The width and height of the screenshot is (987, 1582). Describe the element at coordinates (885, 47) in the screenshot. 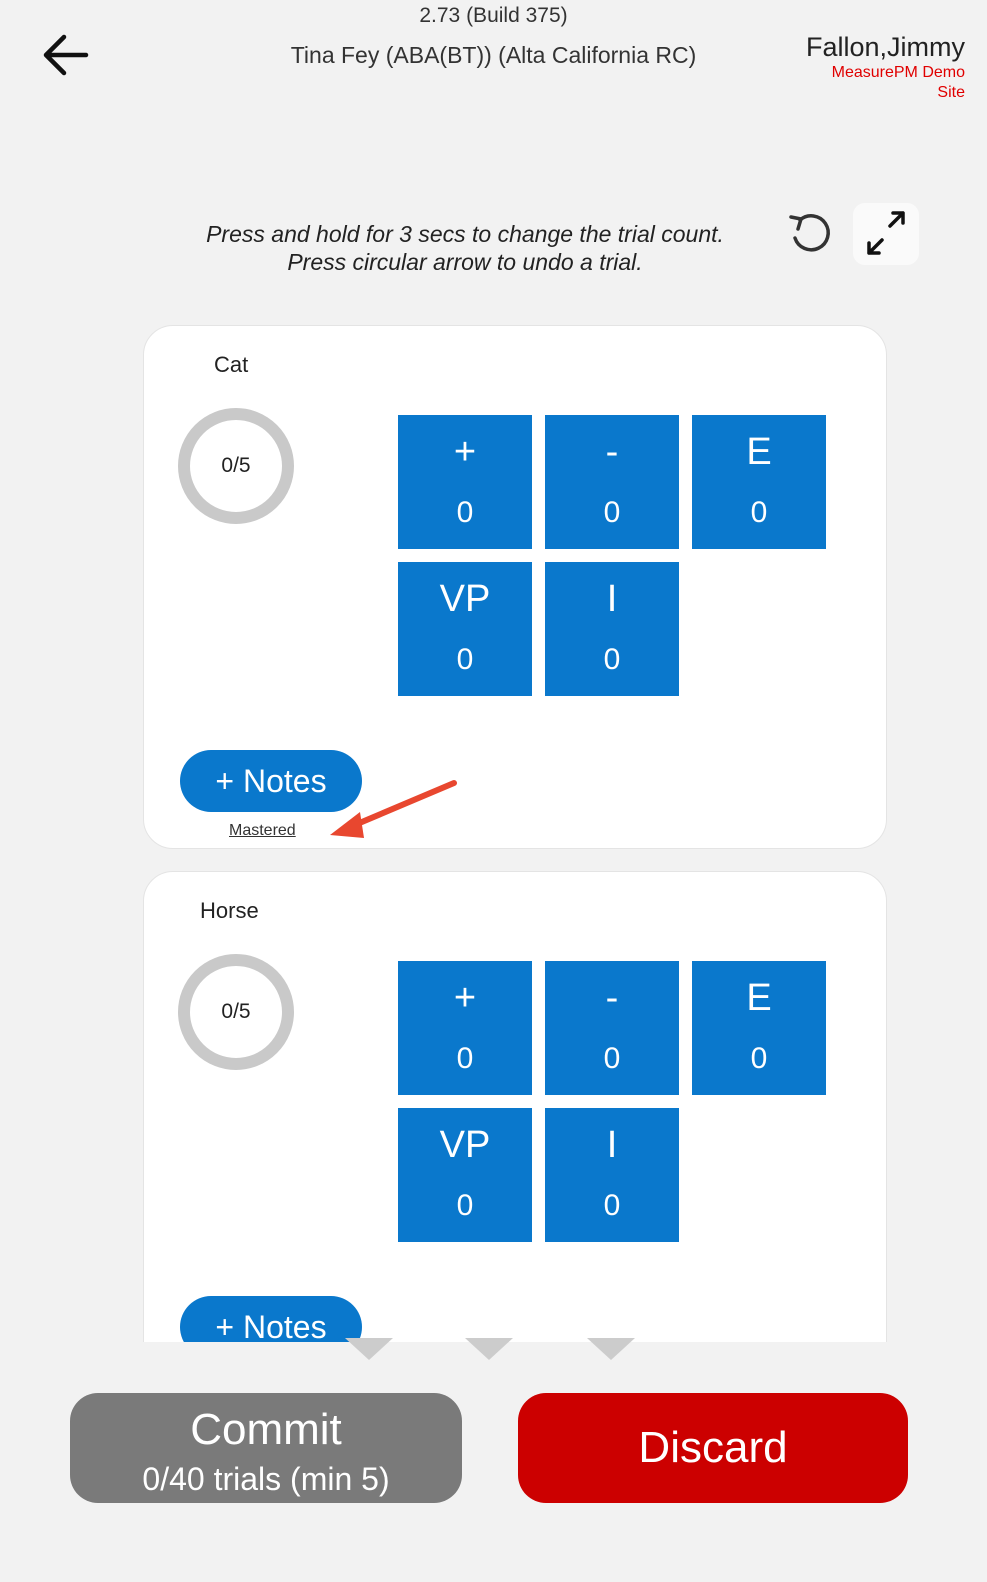

I see `user-name: Fallon,Jimmy` at that location.